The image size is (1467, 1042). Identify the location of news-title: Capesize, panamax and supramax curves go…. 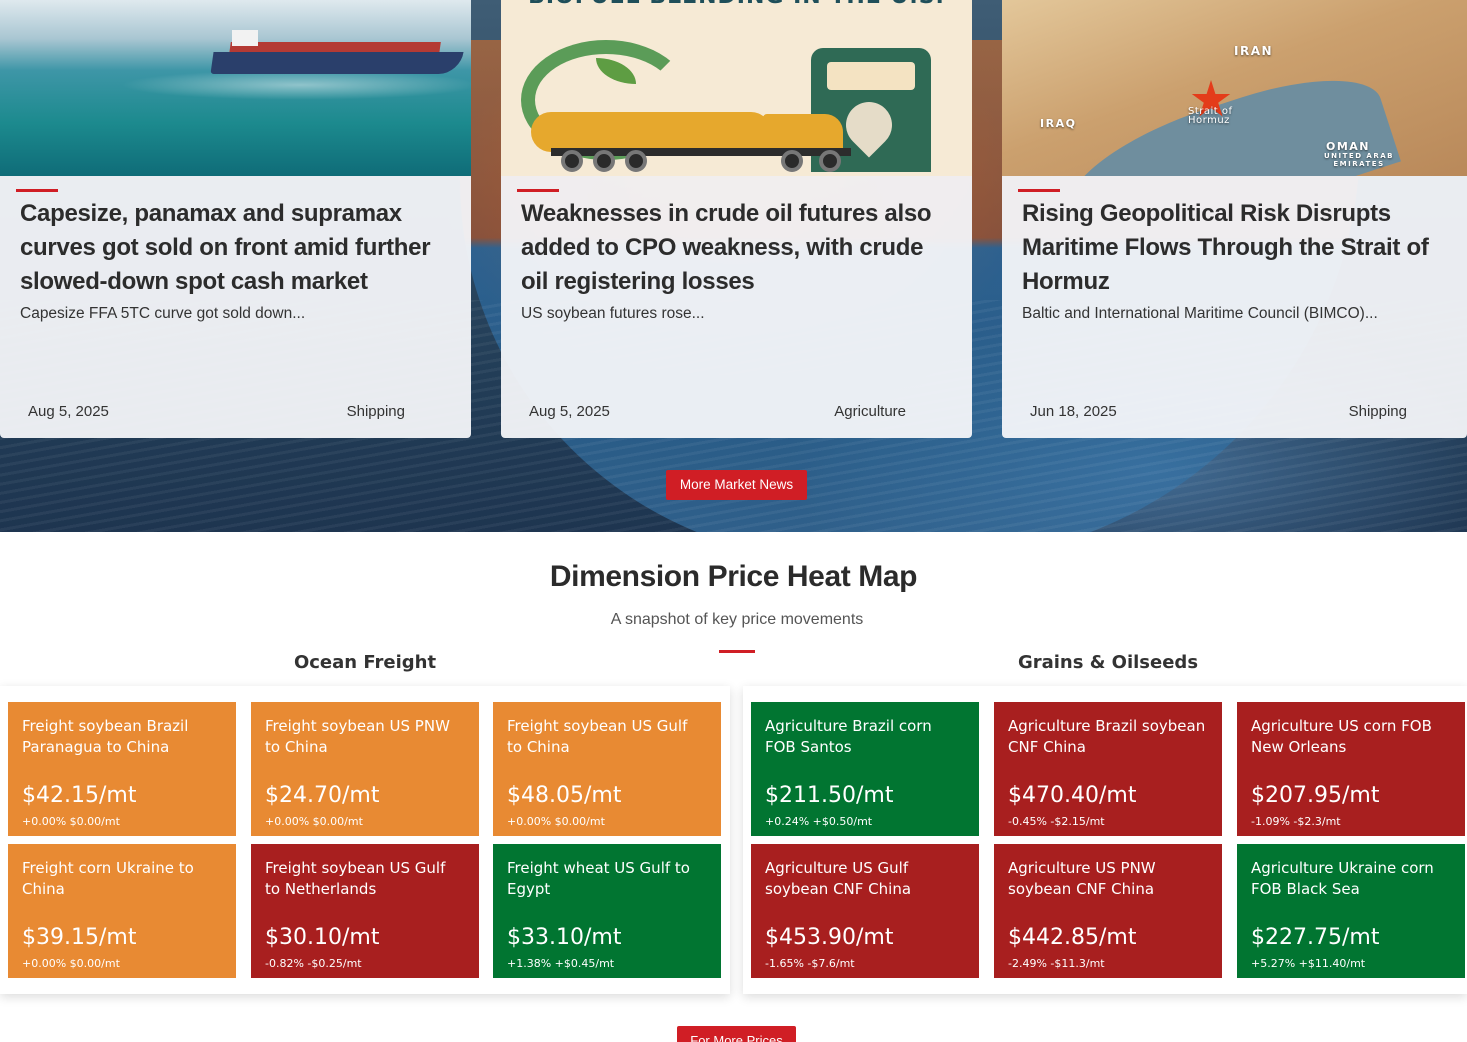
(235, 248).